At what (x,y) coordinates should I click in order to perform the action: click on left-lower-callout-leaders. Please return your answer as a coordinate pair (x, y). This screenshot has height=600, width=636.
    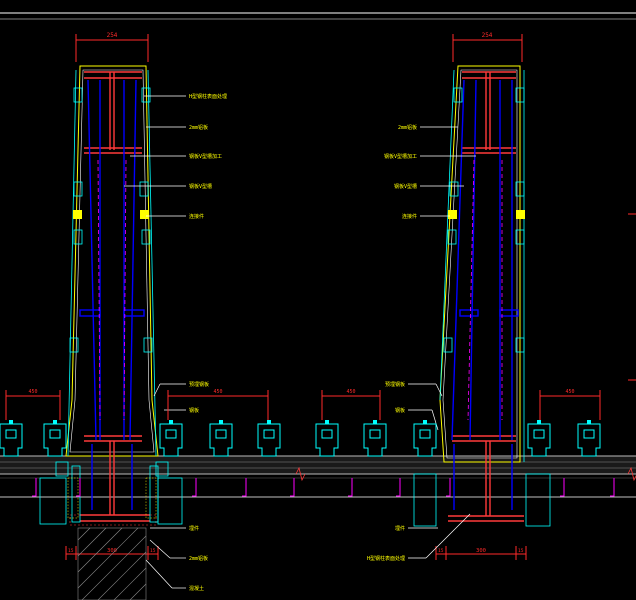
    Looking at the image, I should click on (169, 397).